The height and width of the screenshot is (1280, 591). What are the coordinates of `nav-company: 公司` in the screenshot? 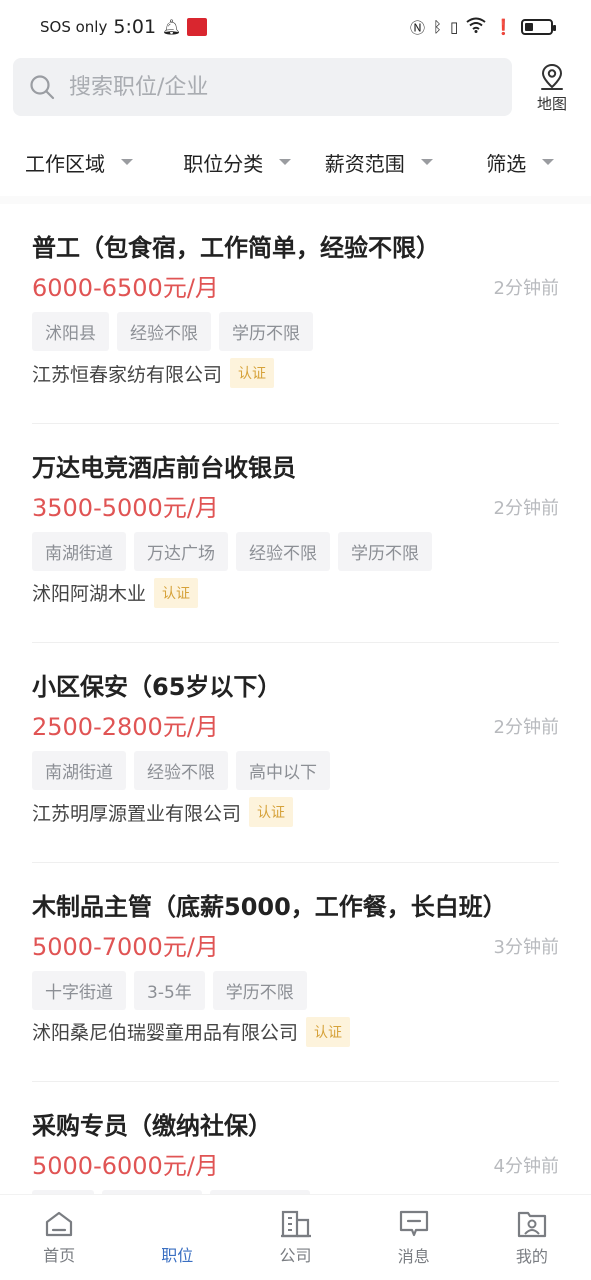 It's located at (295, 1237).